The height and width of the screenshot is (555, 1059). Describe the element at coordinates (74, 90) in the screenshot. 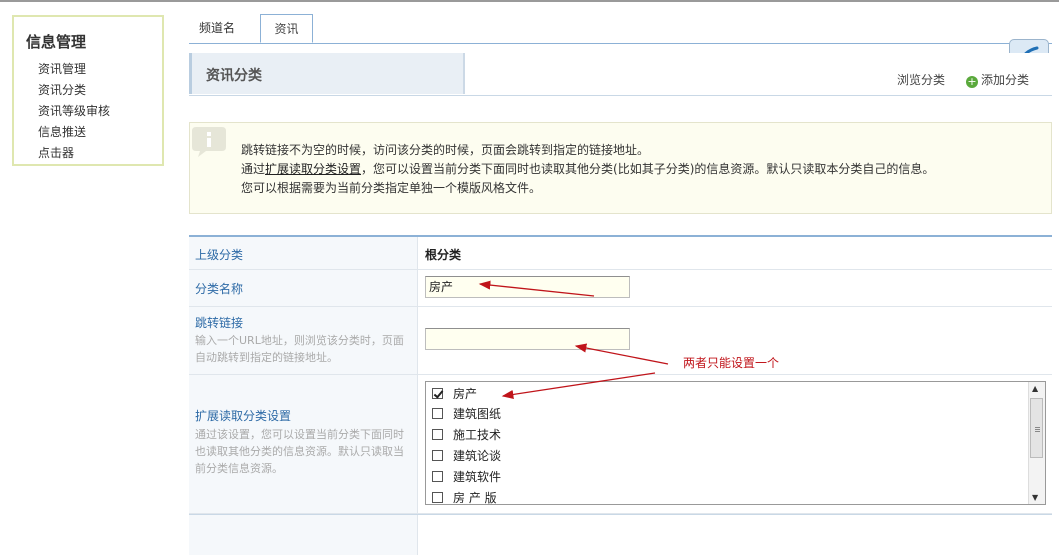

I see `sidebar-item-news-category: 资讯分类` at that location.